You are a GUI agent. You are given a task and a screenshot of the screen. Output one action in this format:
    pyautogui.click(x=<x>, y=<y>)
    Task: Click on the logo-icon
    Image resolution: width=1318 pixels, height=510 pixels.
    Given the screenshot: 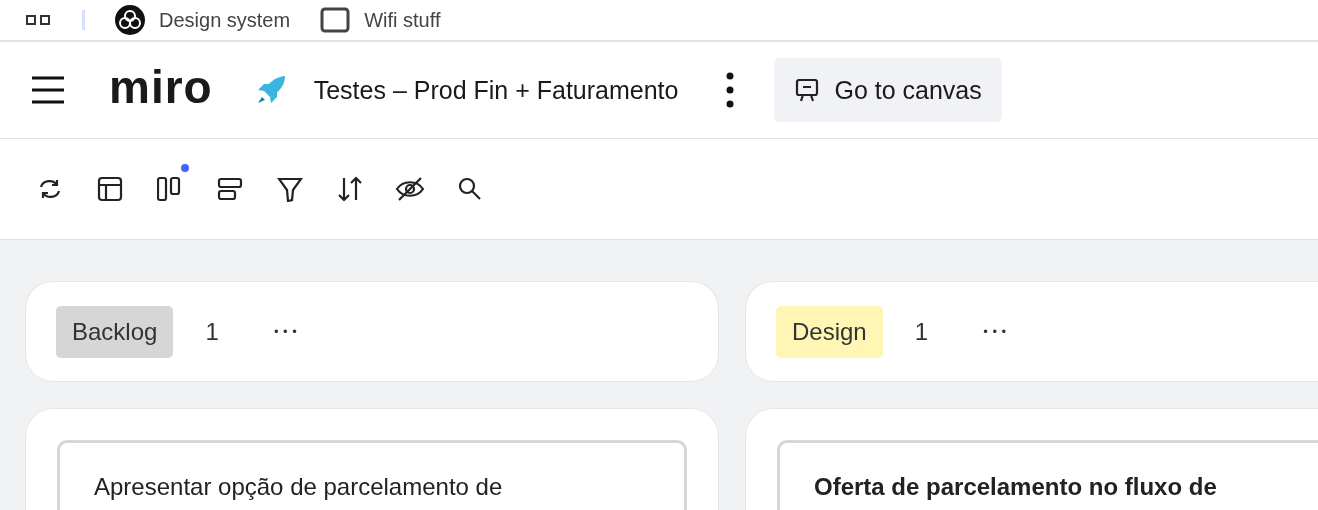 What is the action you would take?
    pyautogui.click(x=130, y=20)
    